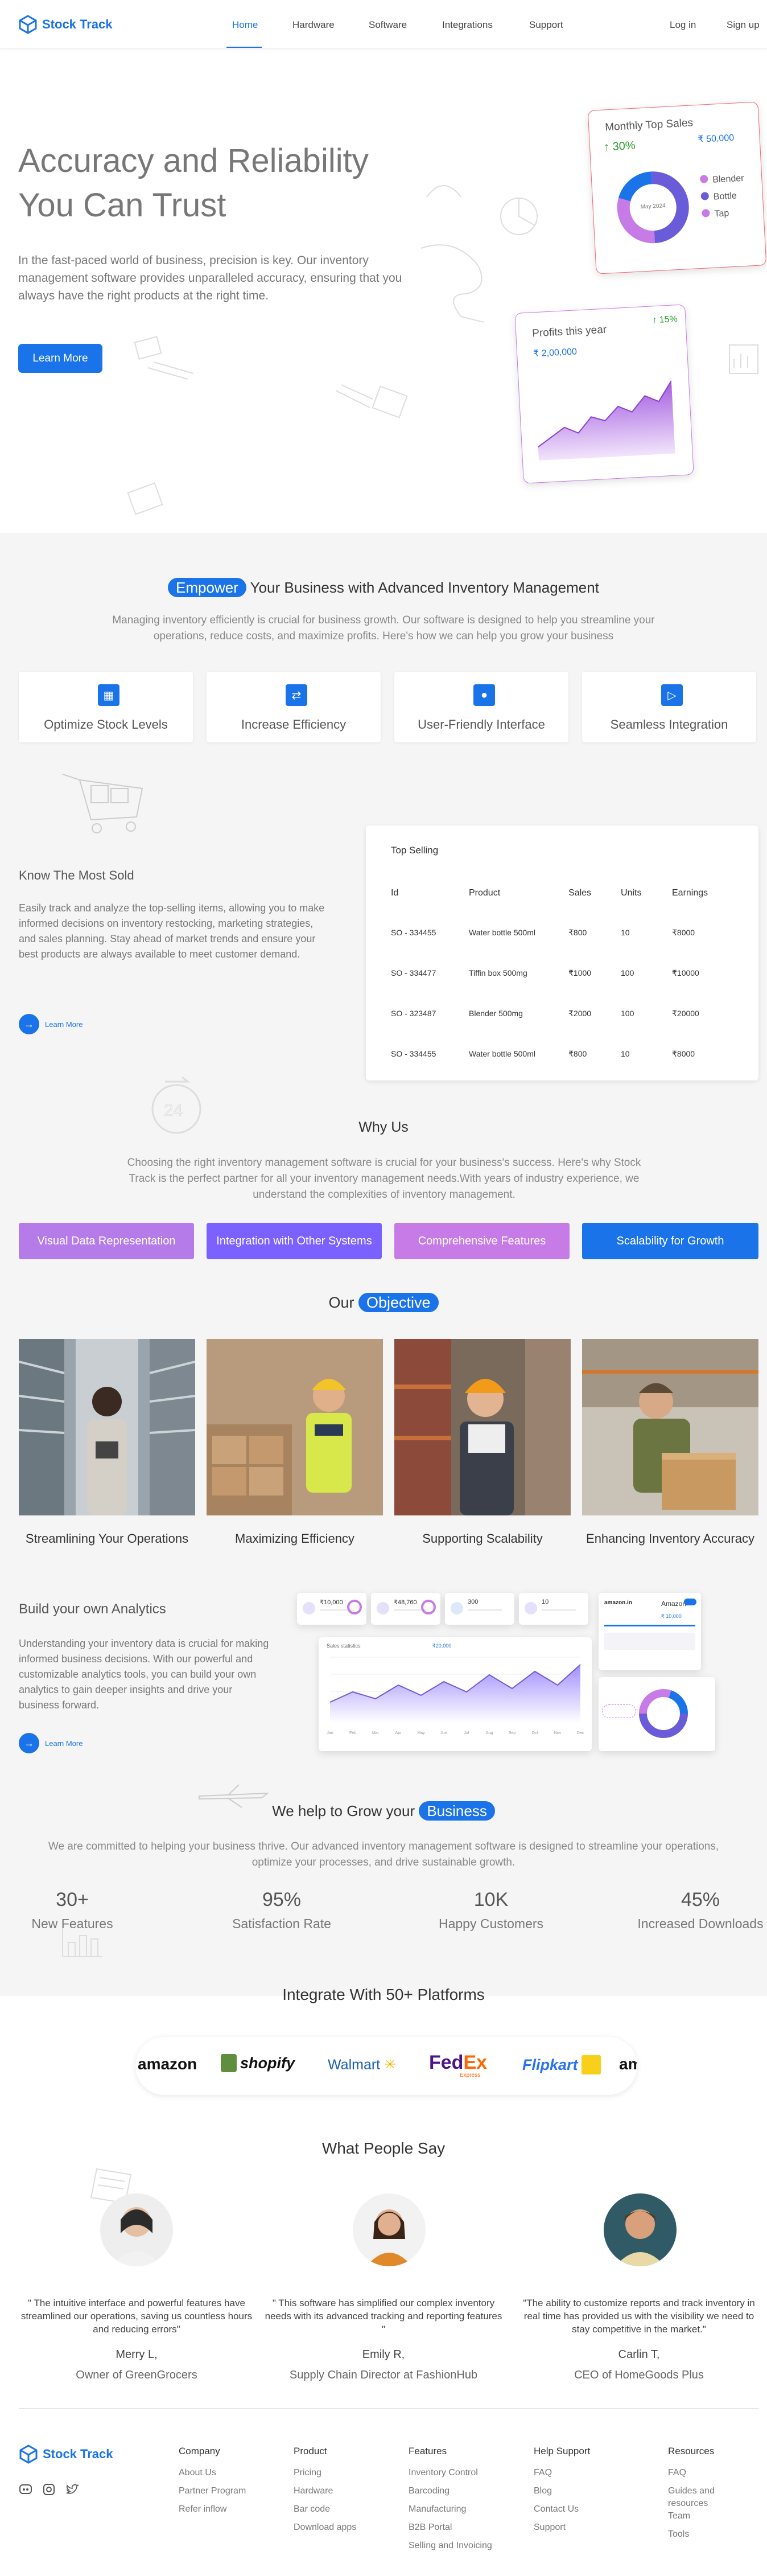 The height and width of the screenshot is (2576, 767). What do you see at coordinates (670, 1241) in the screenshot?
I see `why-button-scalability: Scalability for Growth` at bounding box center [670, 1241].